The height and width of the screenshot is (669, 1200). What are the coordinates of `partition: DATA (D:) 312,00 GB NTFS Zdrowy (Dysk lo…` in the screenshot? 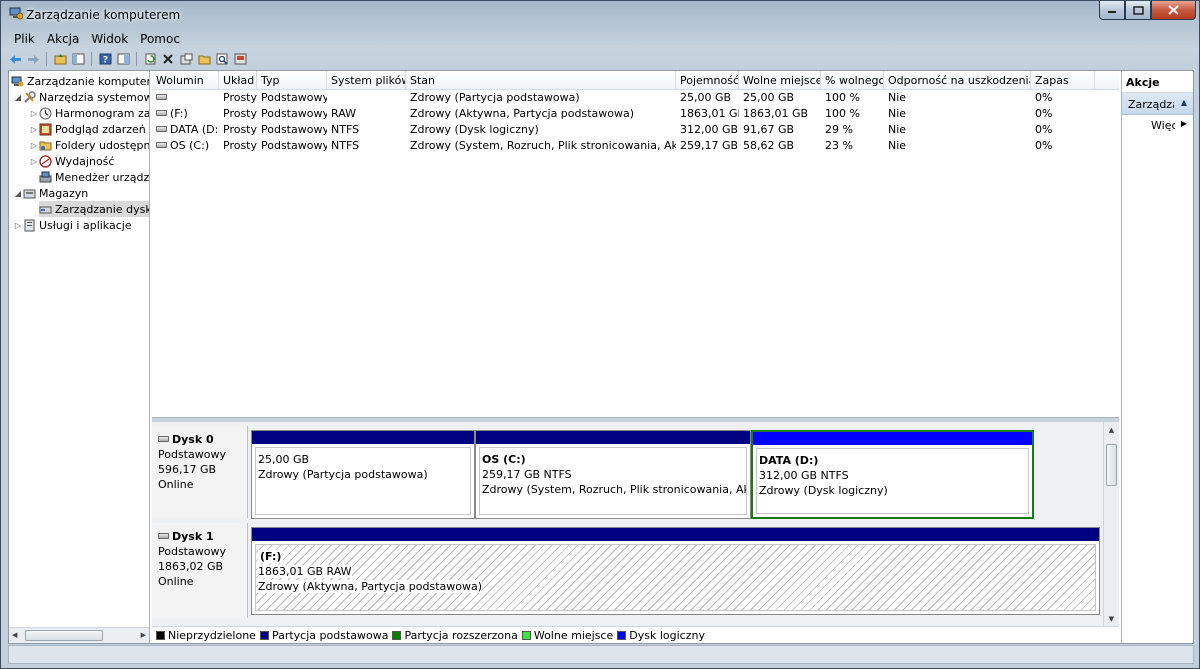 It's located at (892, 474).